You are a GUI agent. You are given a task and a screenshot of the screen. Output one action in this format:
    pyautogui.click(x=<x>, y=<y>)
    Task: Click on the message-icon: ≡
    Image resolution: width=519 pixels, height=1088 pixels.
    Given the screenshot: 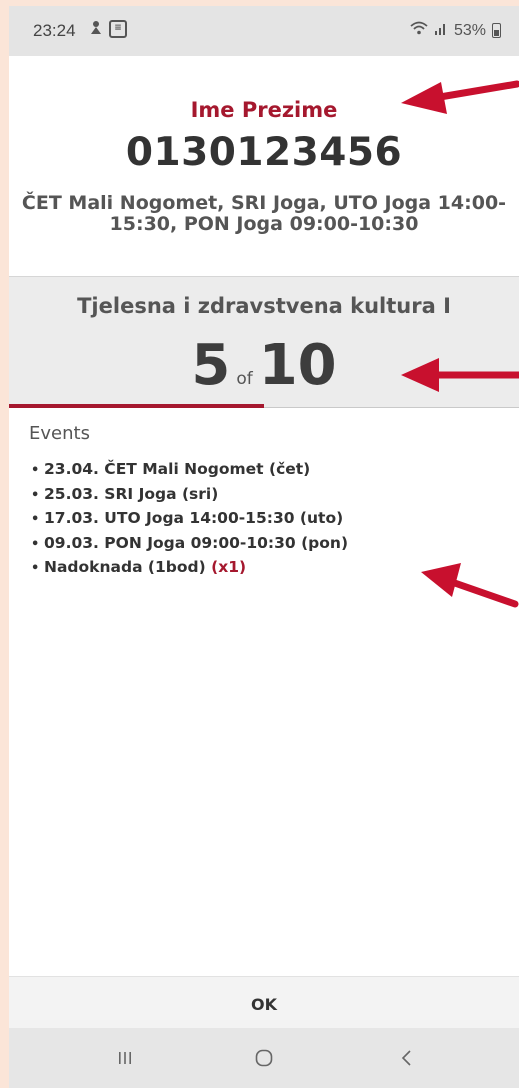 What is the action you would take?
    pyautogui.click(x=118, y=29)
    